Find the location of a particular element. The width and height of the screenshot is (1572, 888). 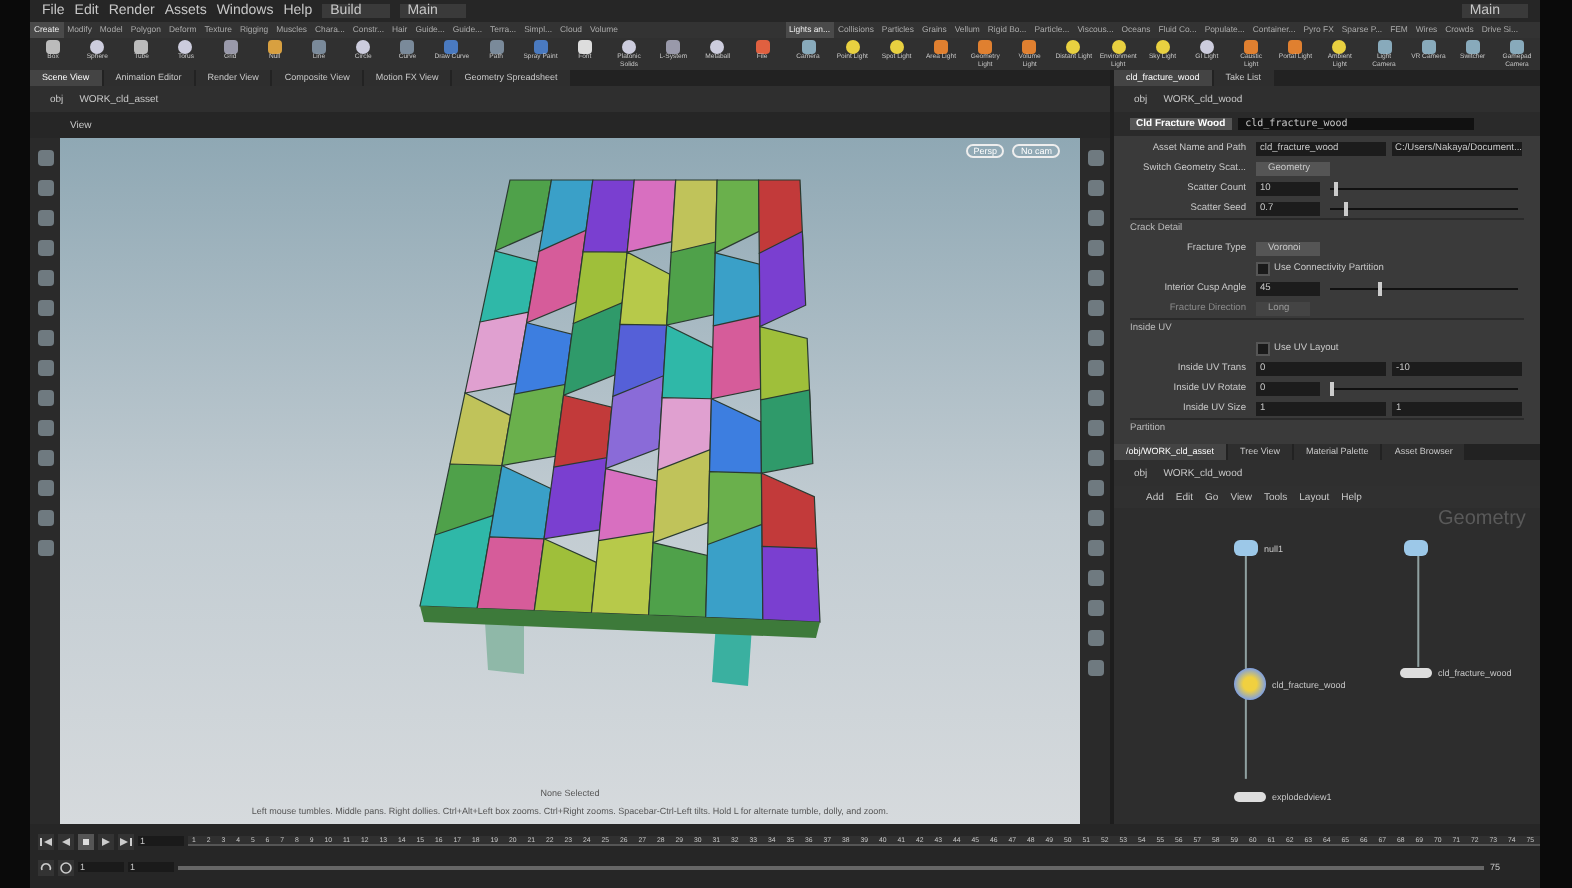

clock-icon is located at coordinates (66, 867).